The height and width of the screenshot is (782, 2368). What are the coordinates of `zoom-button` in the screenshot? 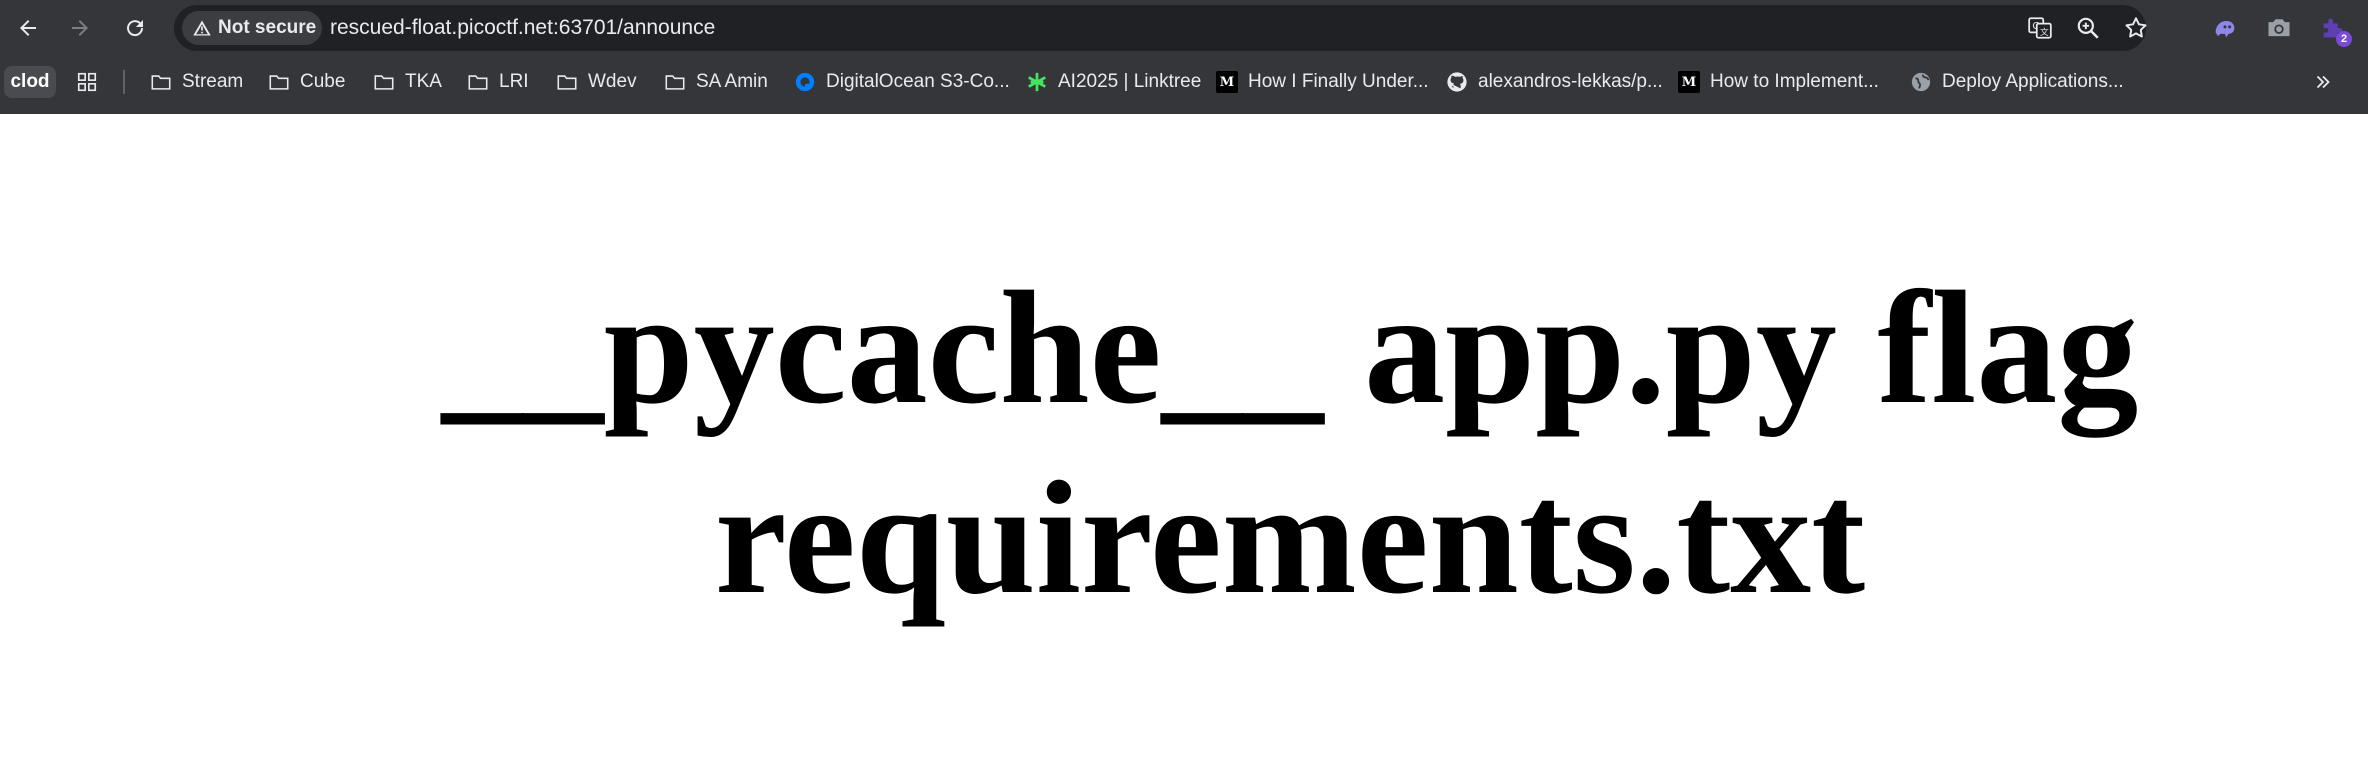 It's located at (2088, 28).